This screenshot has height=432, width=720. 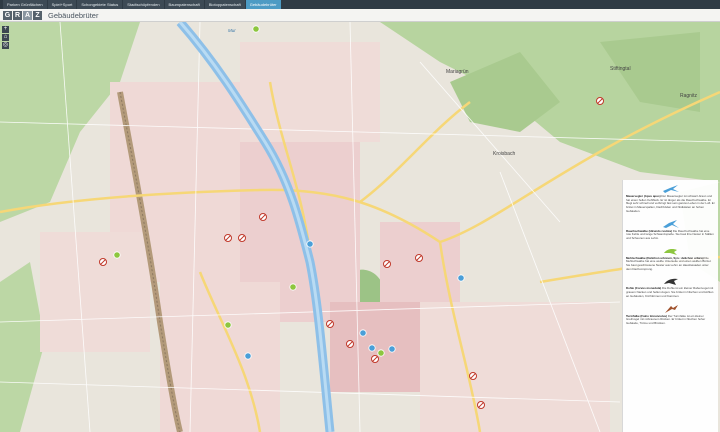 I want to click on home-button: ⌂, so click(x=5, y=37).